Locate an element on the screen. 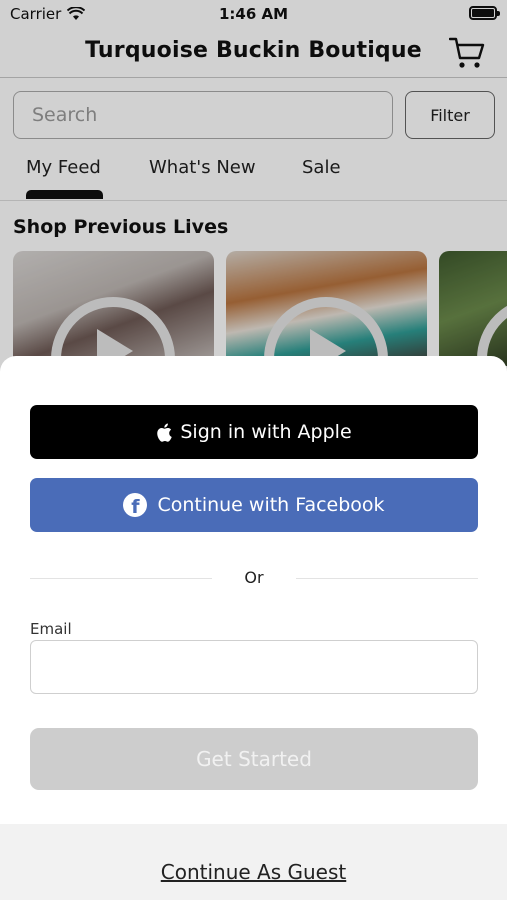 The image size is (507, 900). facebook-button-label: Continue with Facebook is located at coordinates (271, 505).